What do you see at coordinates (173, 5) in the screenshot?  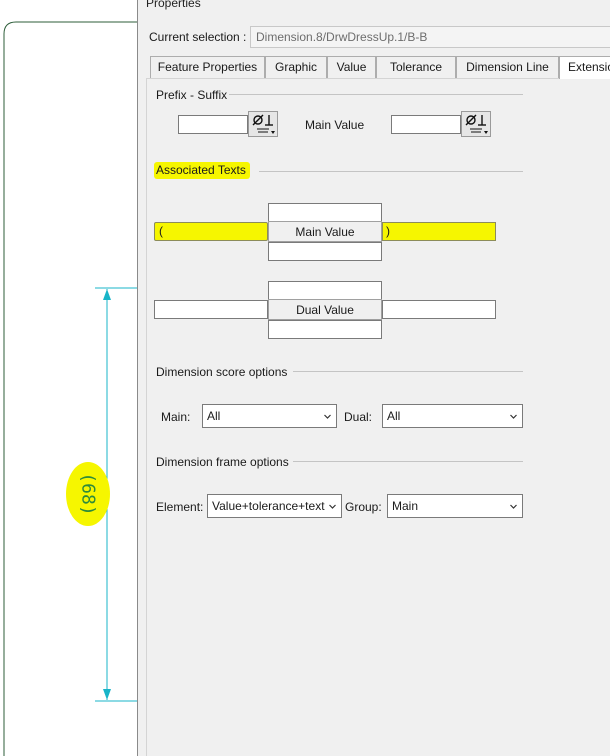 I see `dialog-title: Properties` at bounding box center [173, 5].